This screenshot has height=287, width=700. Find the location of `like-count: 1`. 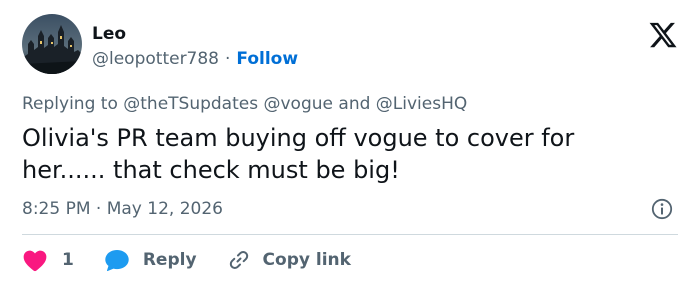

like-count: 1 is located at coordinates (68, 260).